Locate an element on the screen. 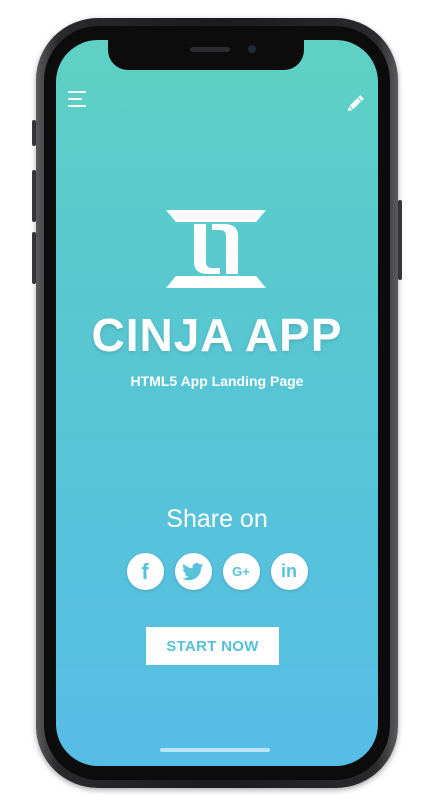 This screenshot has width=428, height=800. linkedin-icon: in is located at coordinates (289, 571).